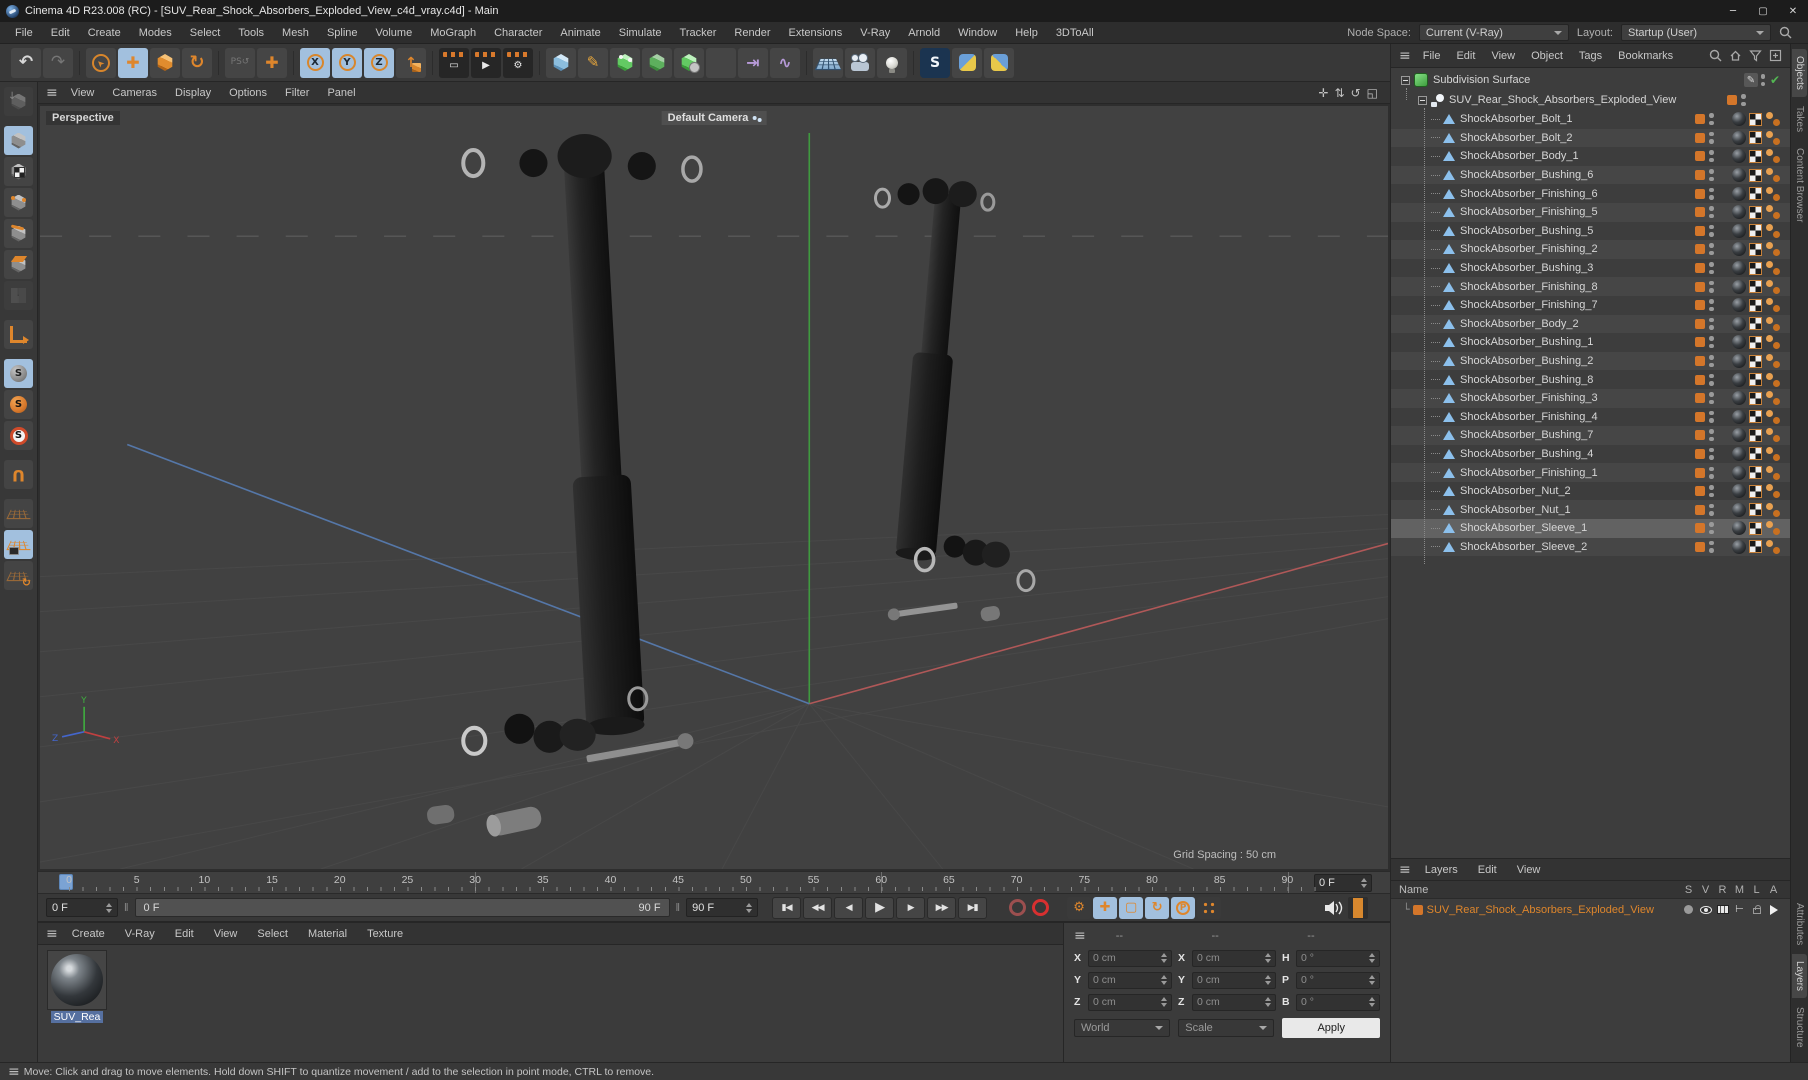 The width and height of the screenshot is (1808, 1080). What do you see at coordinates (1131, 907) in the screenshot?
I see `key-scale-button: ▢` at bounding box center [1131, 907].